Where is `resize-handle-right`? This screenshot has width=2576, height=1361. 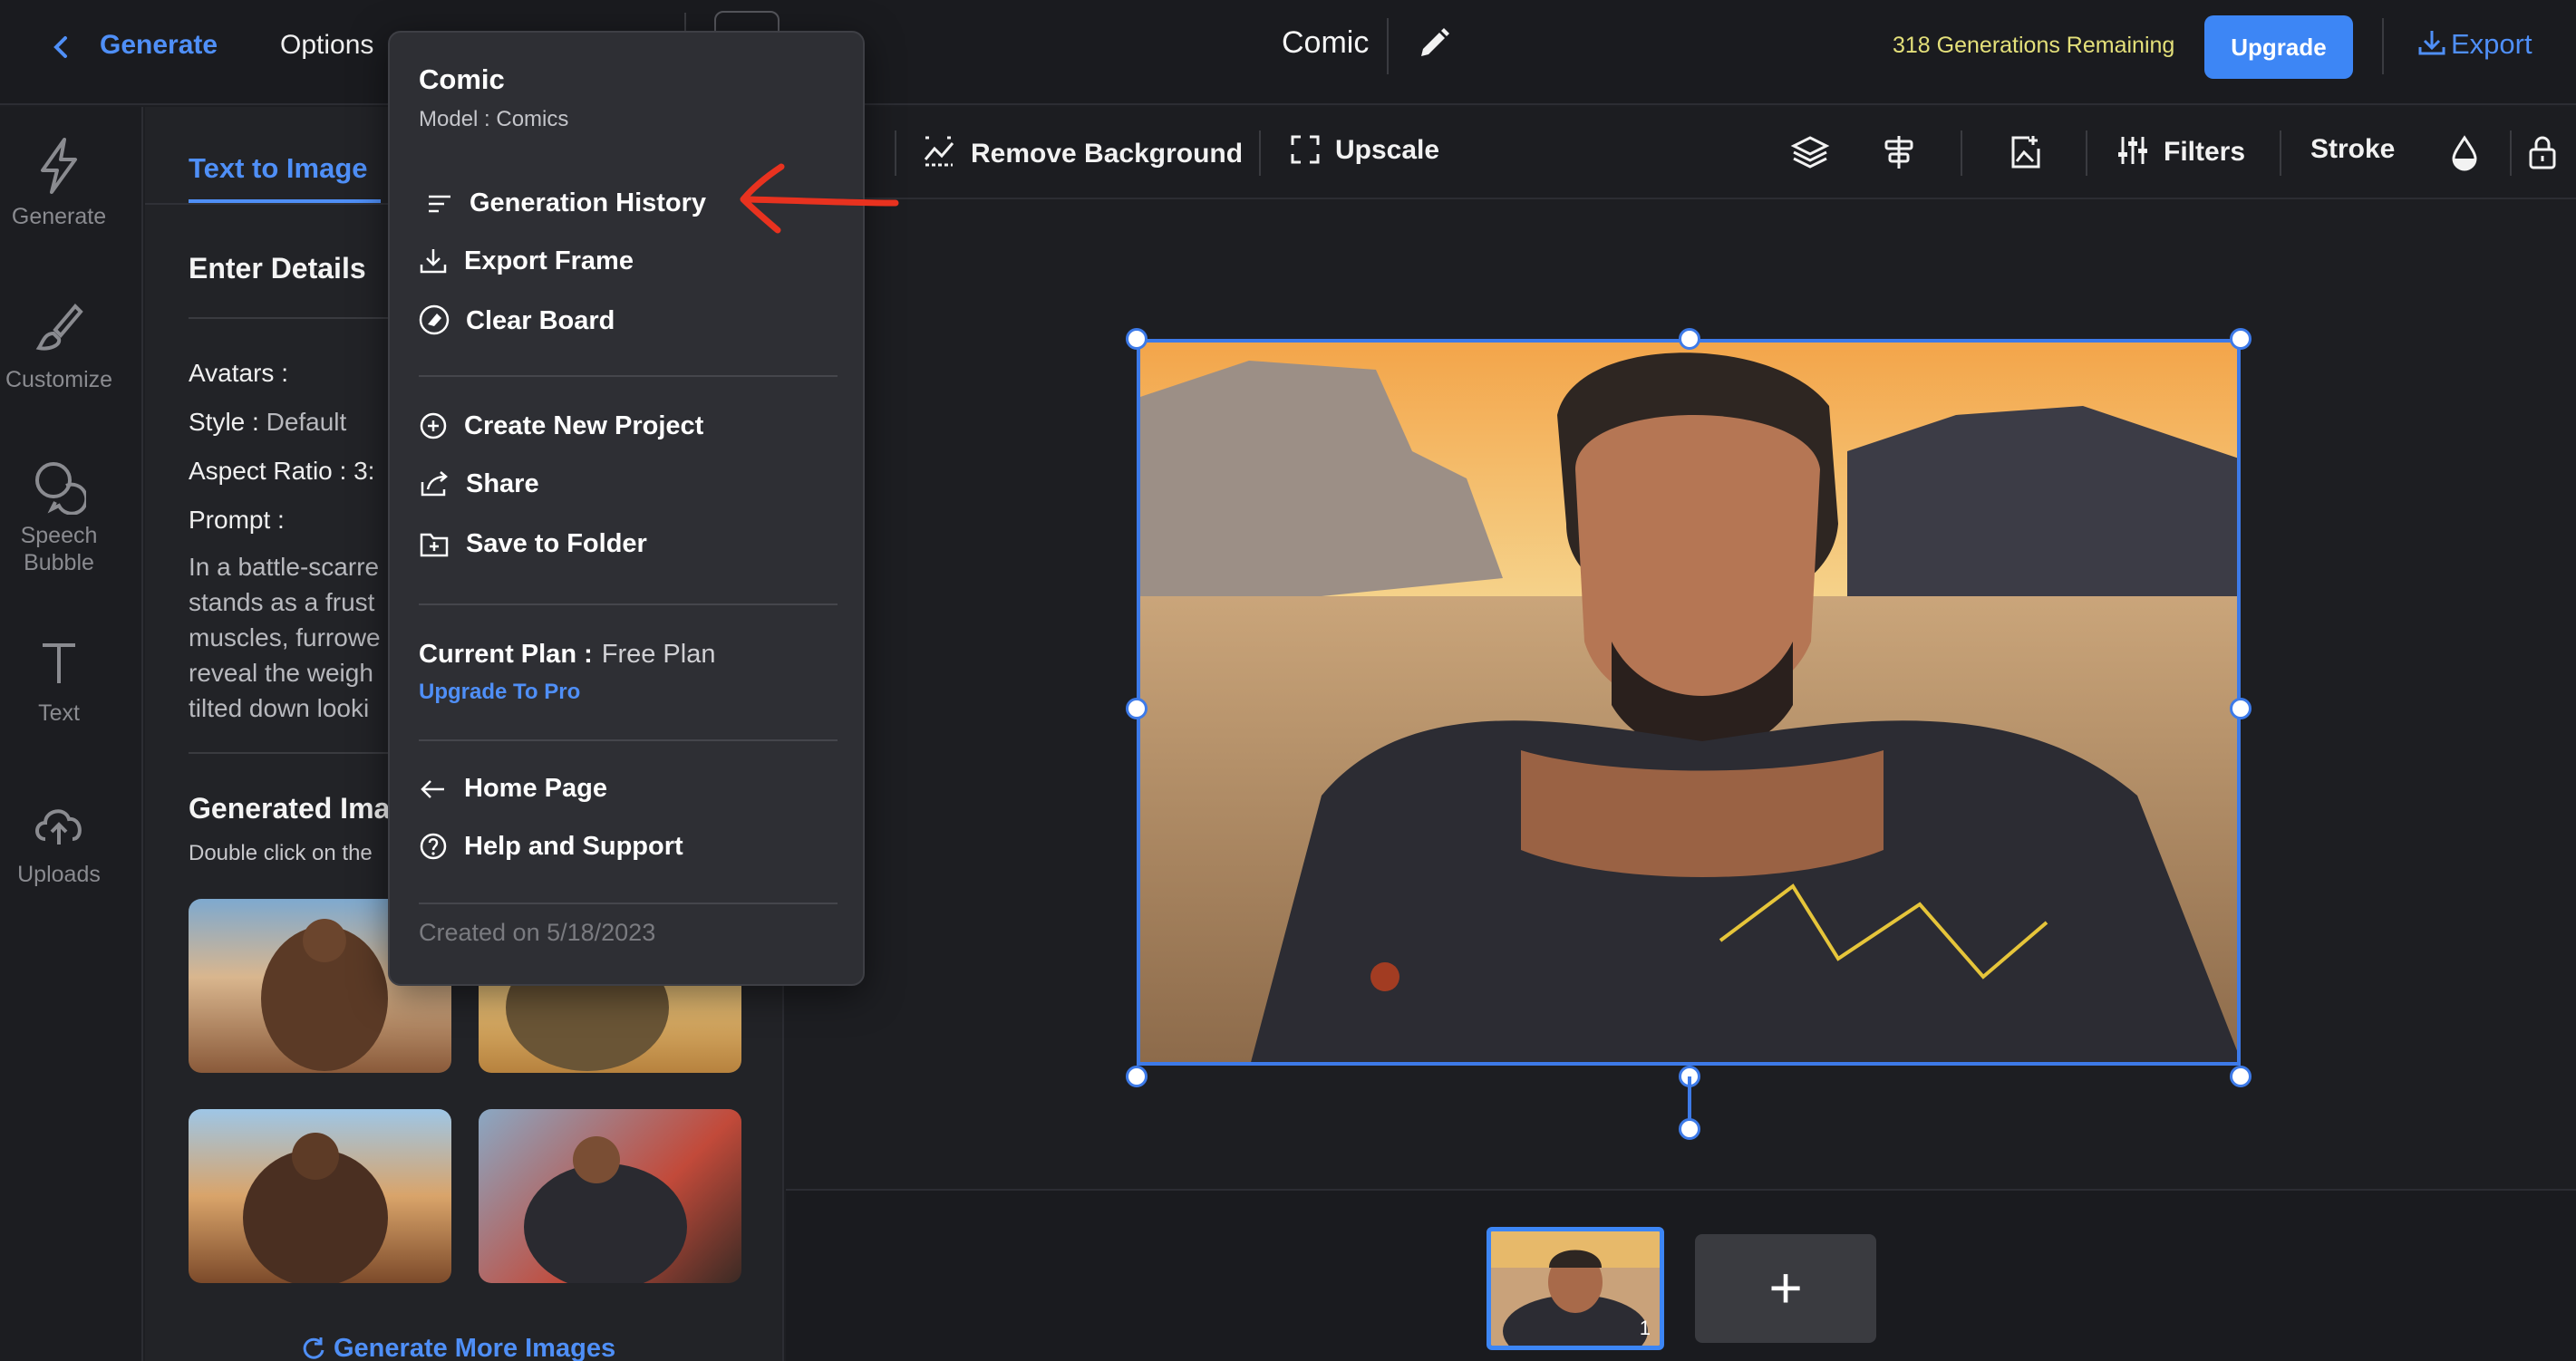
resize-handle-right is located at coordinates (2241, 709).